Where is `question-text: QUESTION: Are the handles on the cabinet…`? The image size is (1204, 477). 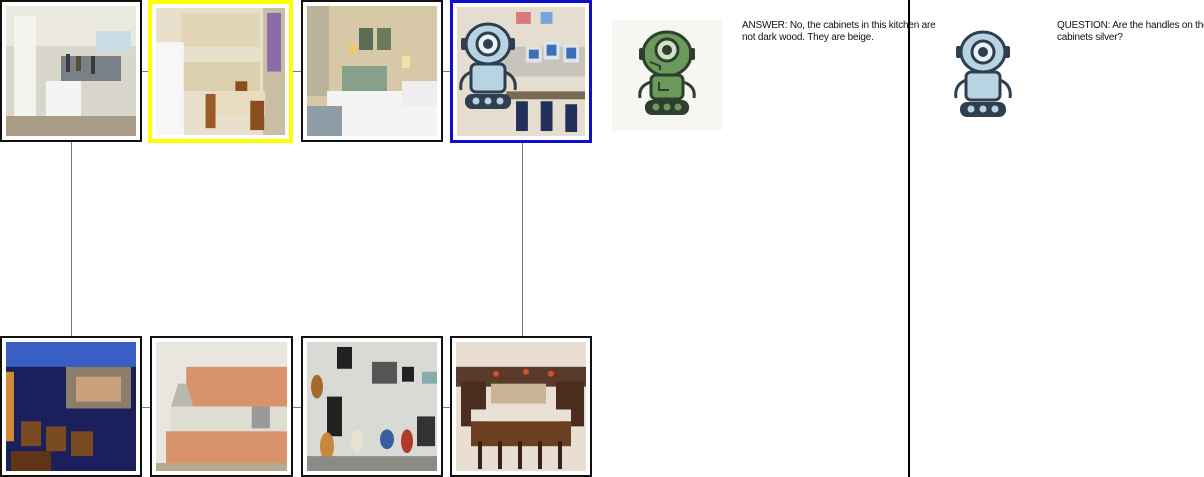
question-text: QUESTION: Are the handles on the cabinet… is located at coordinates (1130, 31).